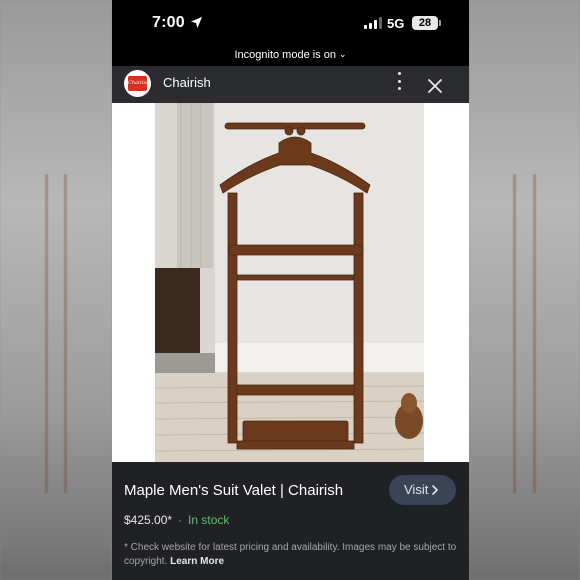 The image size is (580, 580). I want to click on product-title: Maple Men's Suit Valet | Chairish, so click(233, 490).